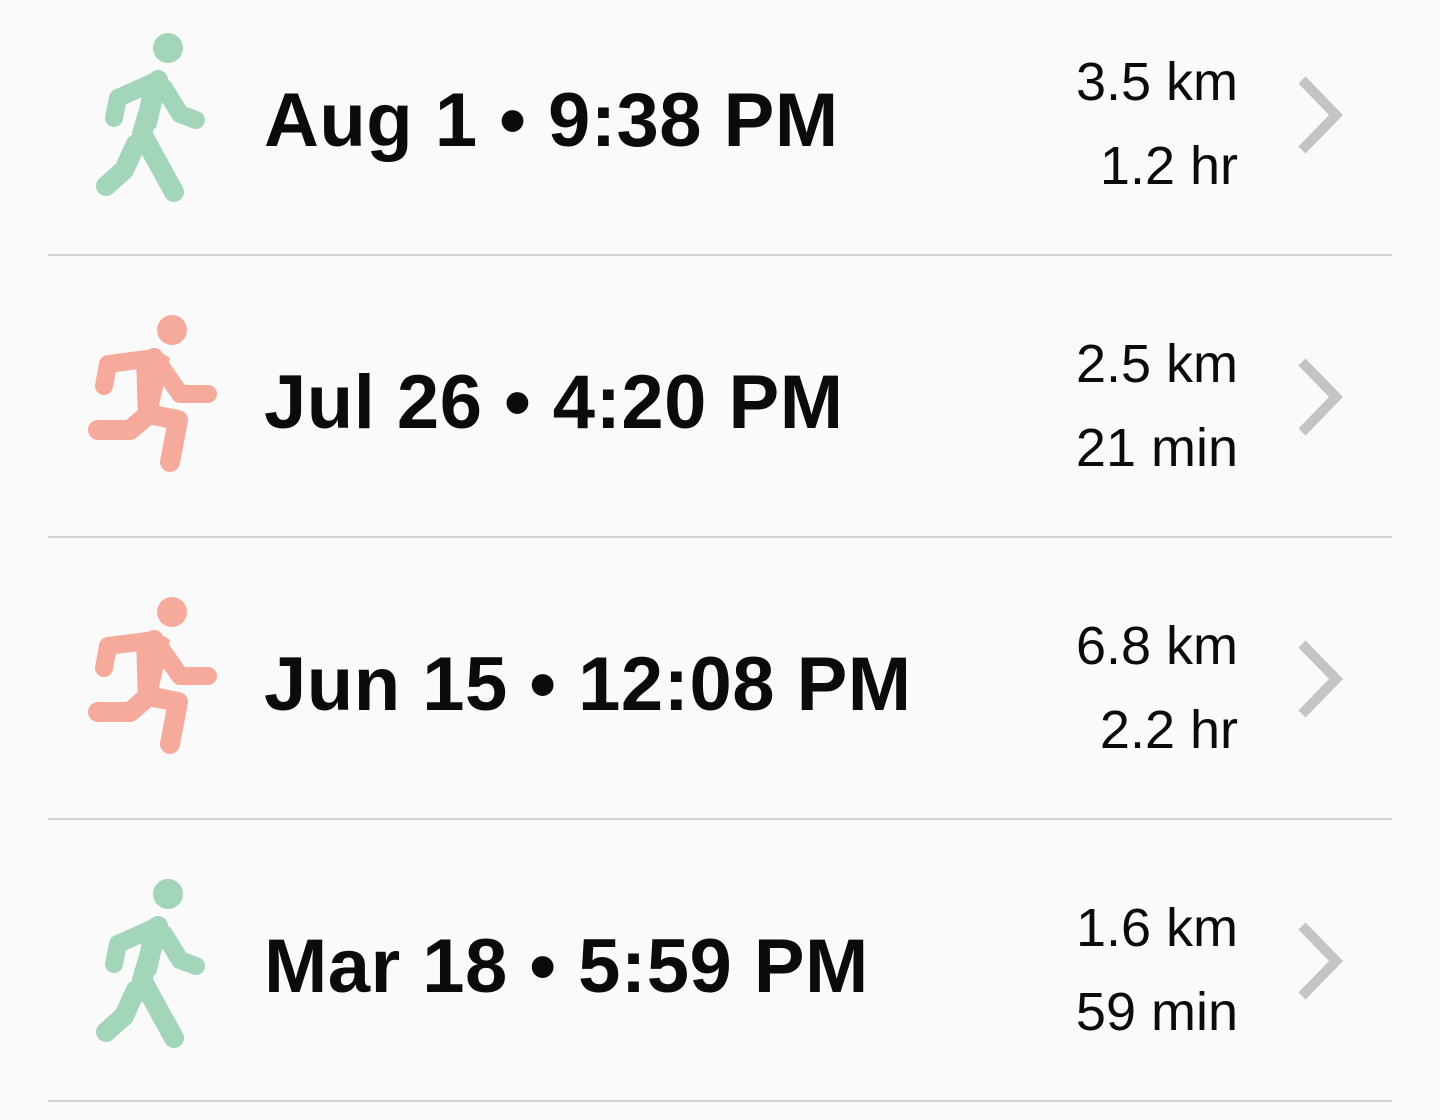  I want to click on activity-duration: 2.2 hr, so click(1168, 730).